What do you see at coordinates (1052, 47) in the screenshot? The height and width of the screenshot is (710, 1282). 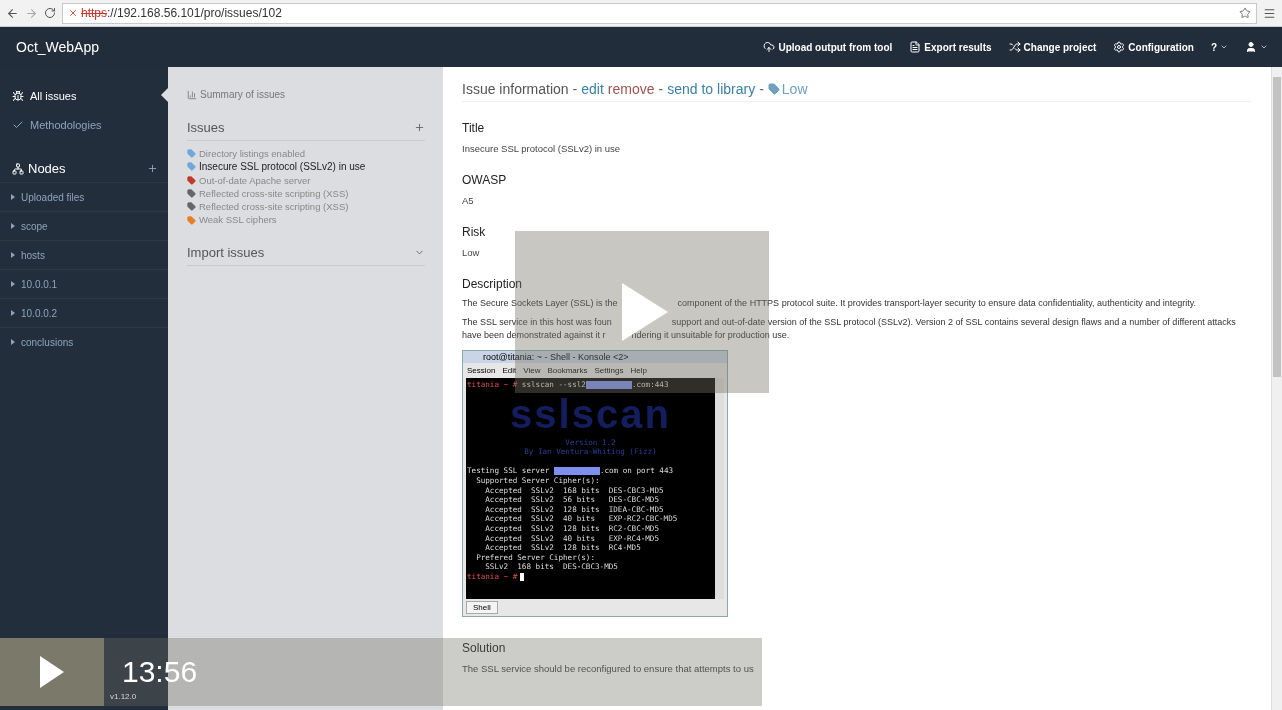 I see `nav-link: Change project` at bounding box center [1052, 47].